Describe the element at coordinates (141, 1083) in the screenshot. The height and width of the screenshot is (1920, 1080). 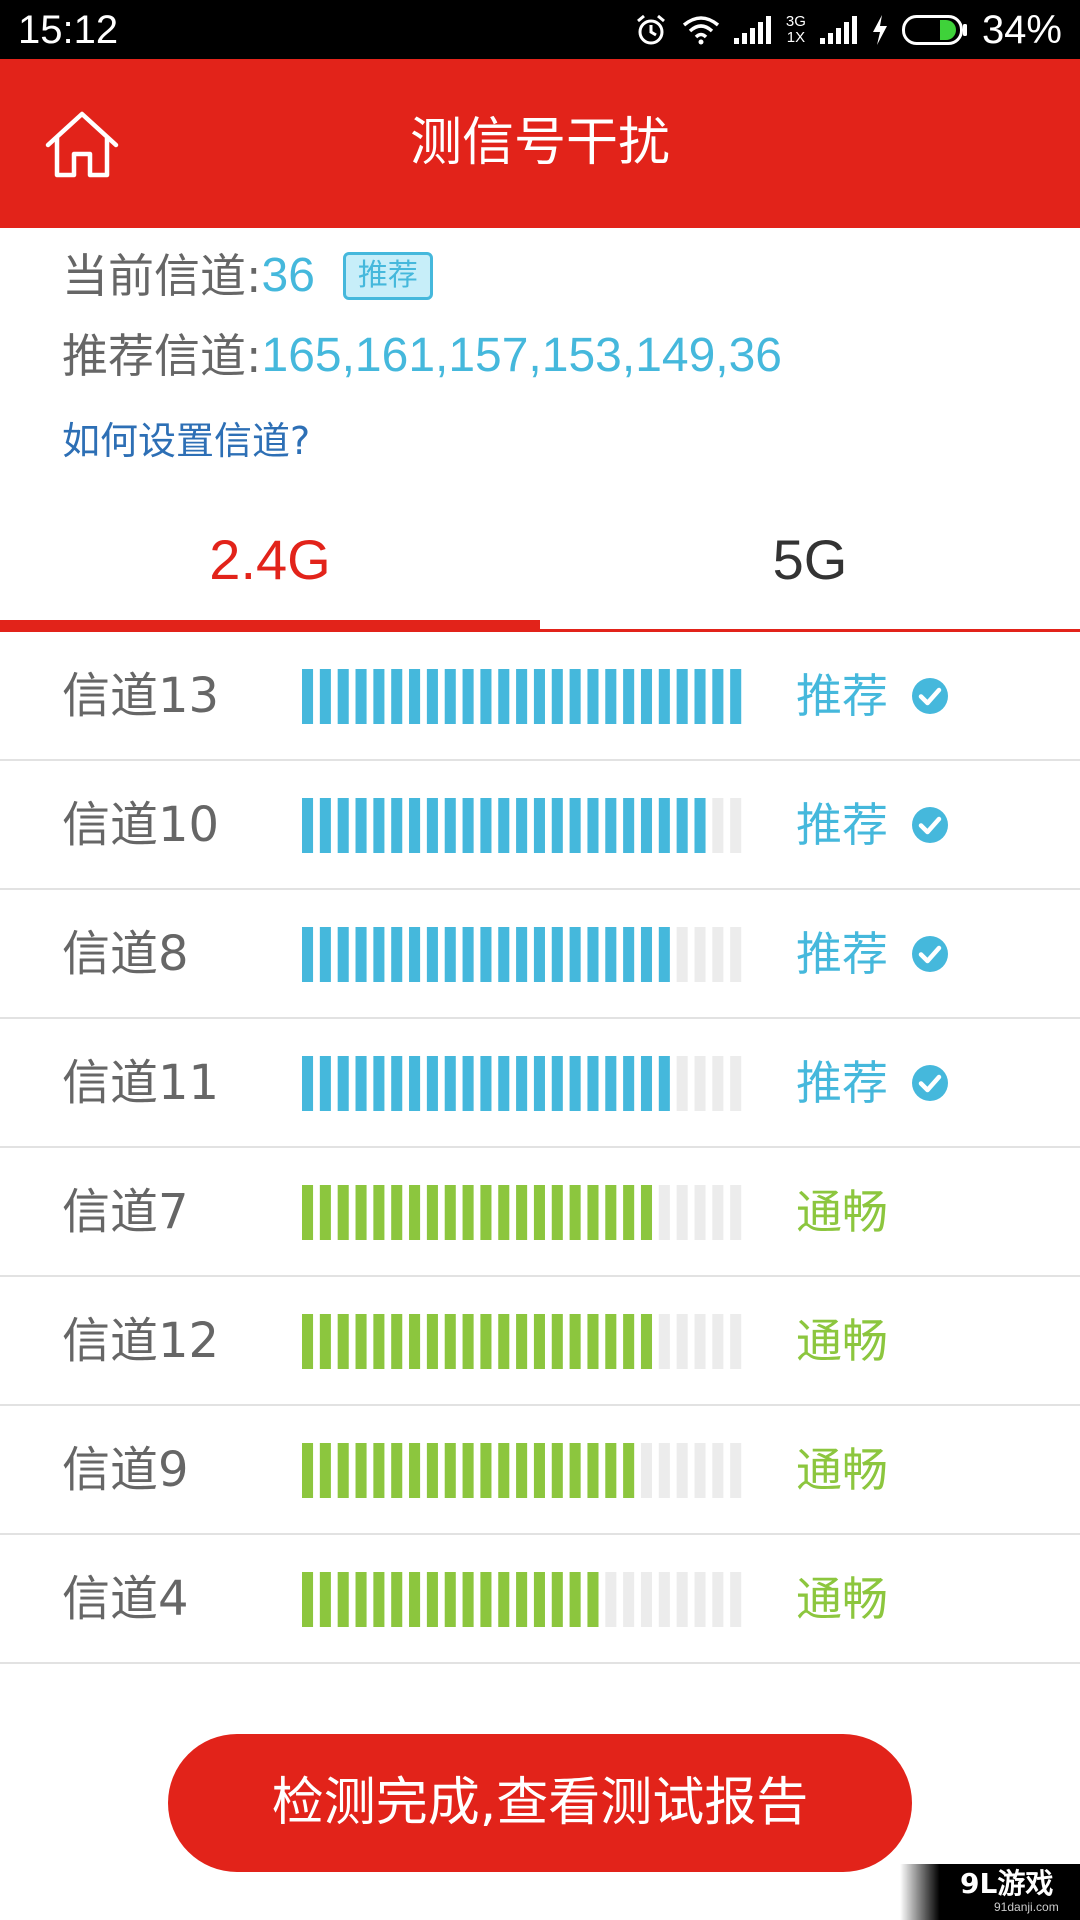
I see `channel-name: 信道11` at that location.